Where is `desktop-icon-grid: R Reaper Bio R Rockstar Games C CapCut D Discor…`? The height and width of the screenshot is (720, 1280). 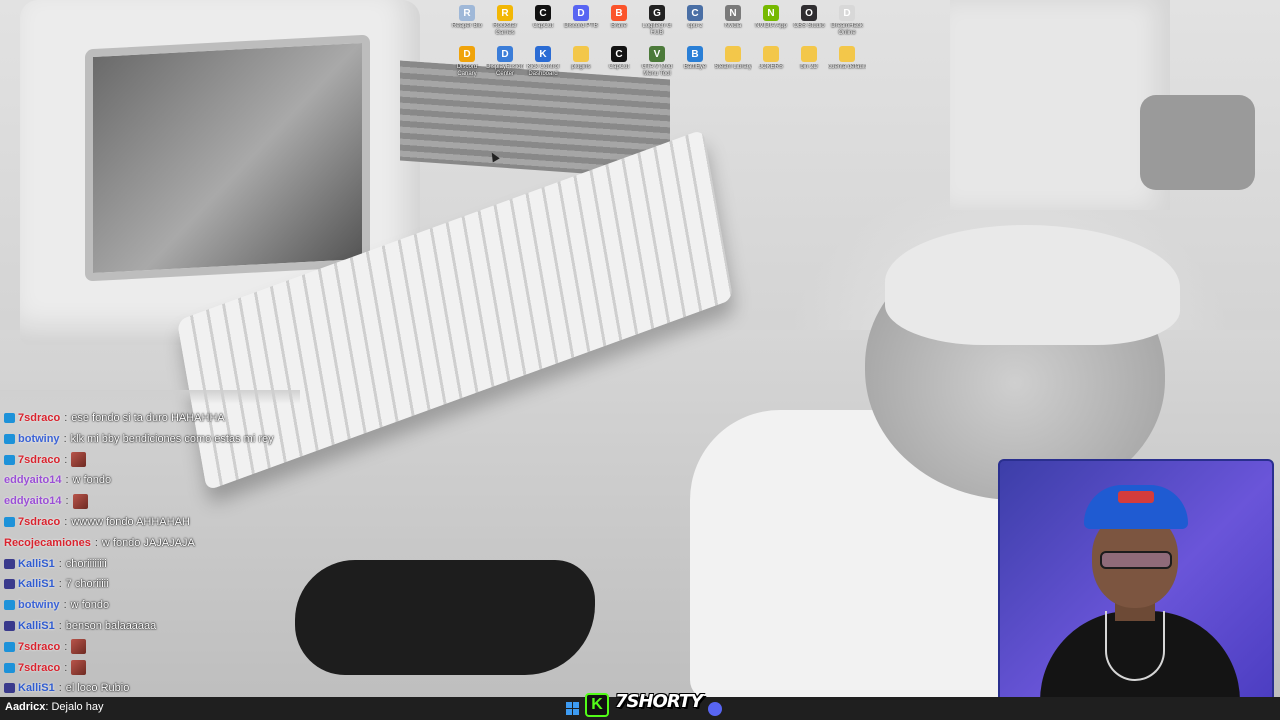 desktop-icon-grid: R Reaper Bio R Rockstar Games C CapCut D Discor… is located at coordinates (658, 43).